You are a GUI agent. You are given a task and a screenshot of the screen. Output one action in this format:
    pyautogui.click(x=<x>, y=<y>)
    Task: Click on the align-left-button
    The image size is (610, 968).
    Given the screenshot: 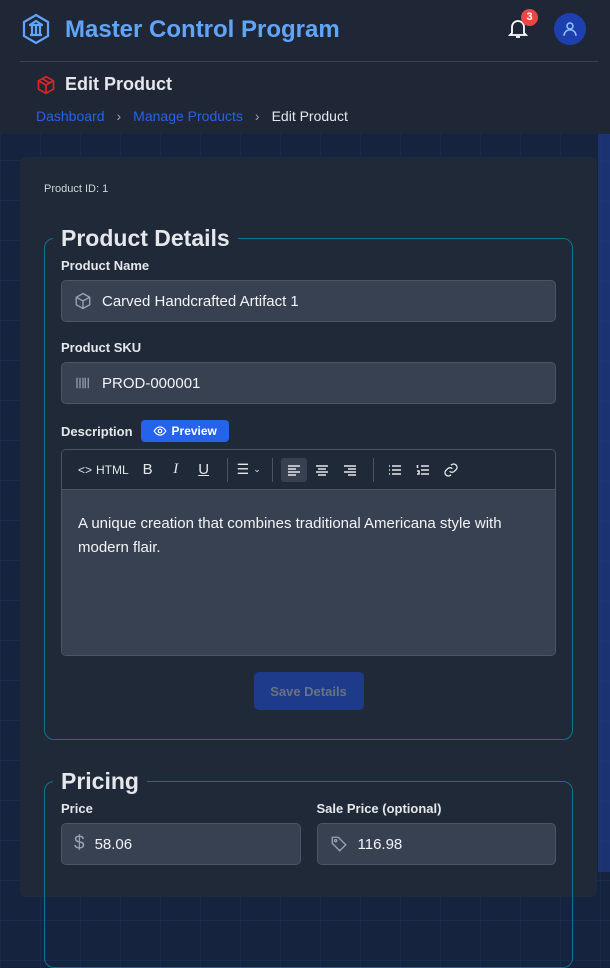 What is the action you would take?
    pyautogui.click(x=293, y=469)
    